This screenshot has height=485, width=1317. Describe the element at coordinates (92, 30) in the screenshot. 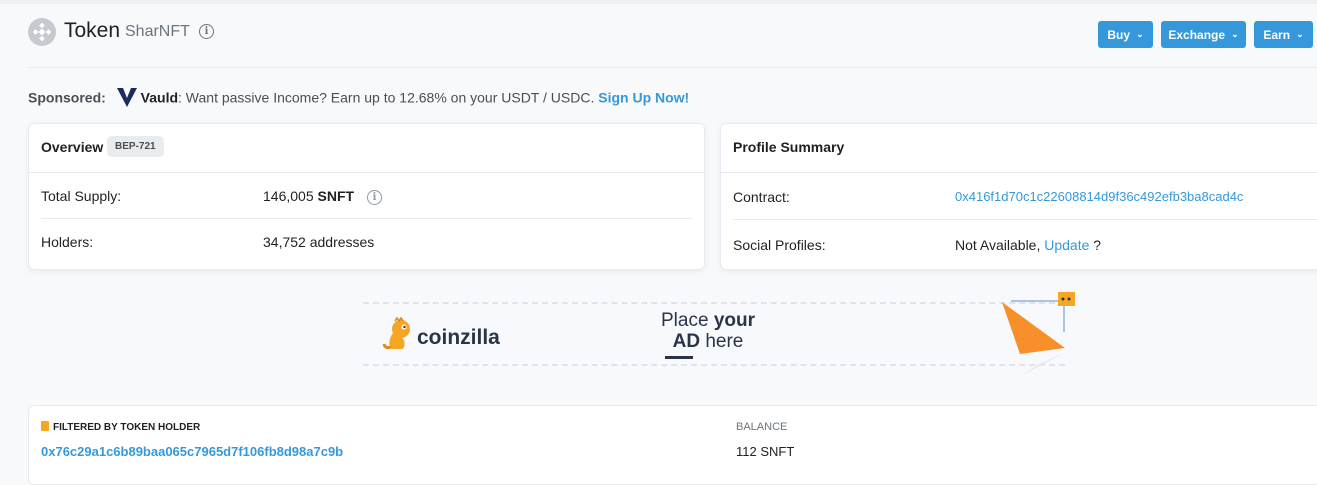

I see `page-title: Token` at that location.